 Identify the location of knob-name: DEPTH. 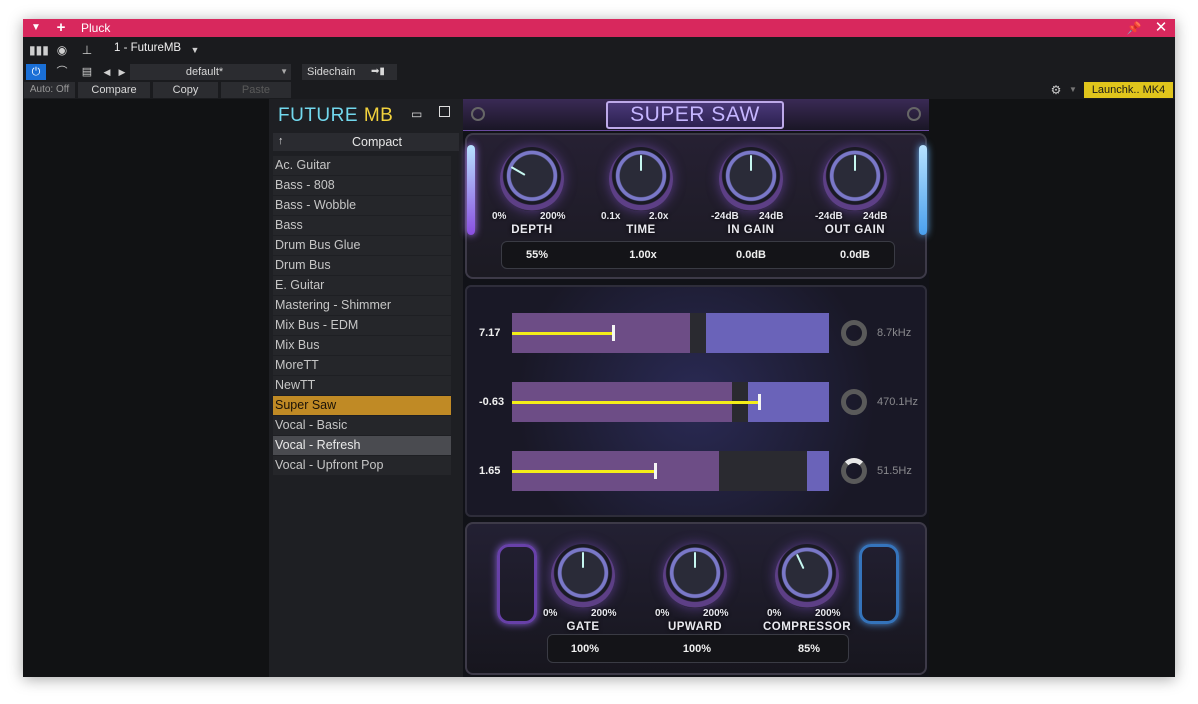
(532, 230).